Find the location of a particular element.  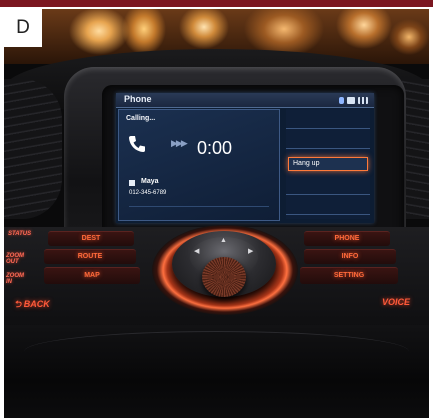

call-menu: Hang up is located at coordinates (328, 164).